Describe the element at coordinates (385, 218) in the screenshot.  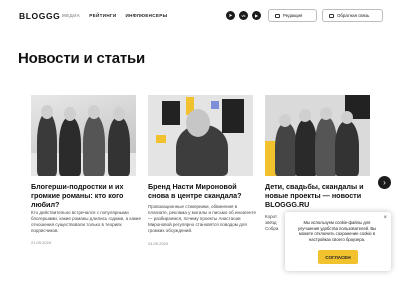
I see `close-icon: ×` at that location.